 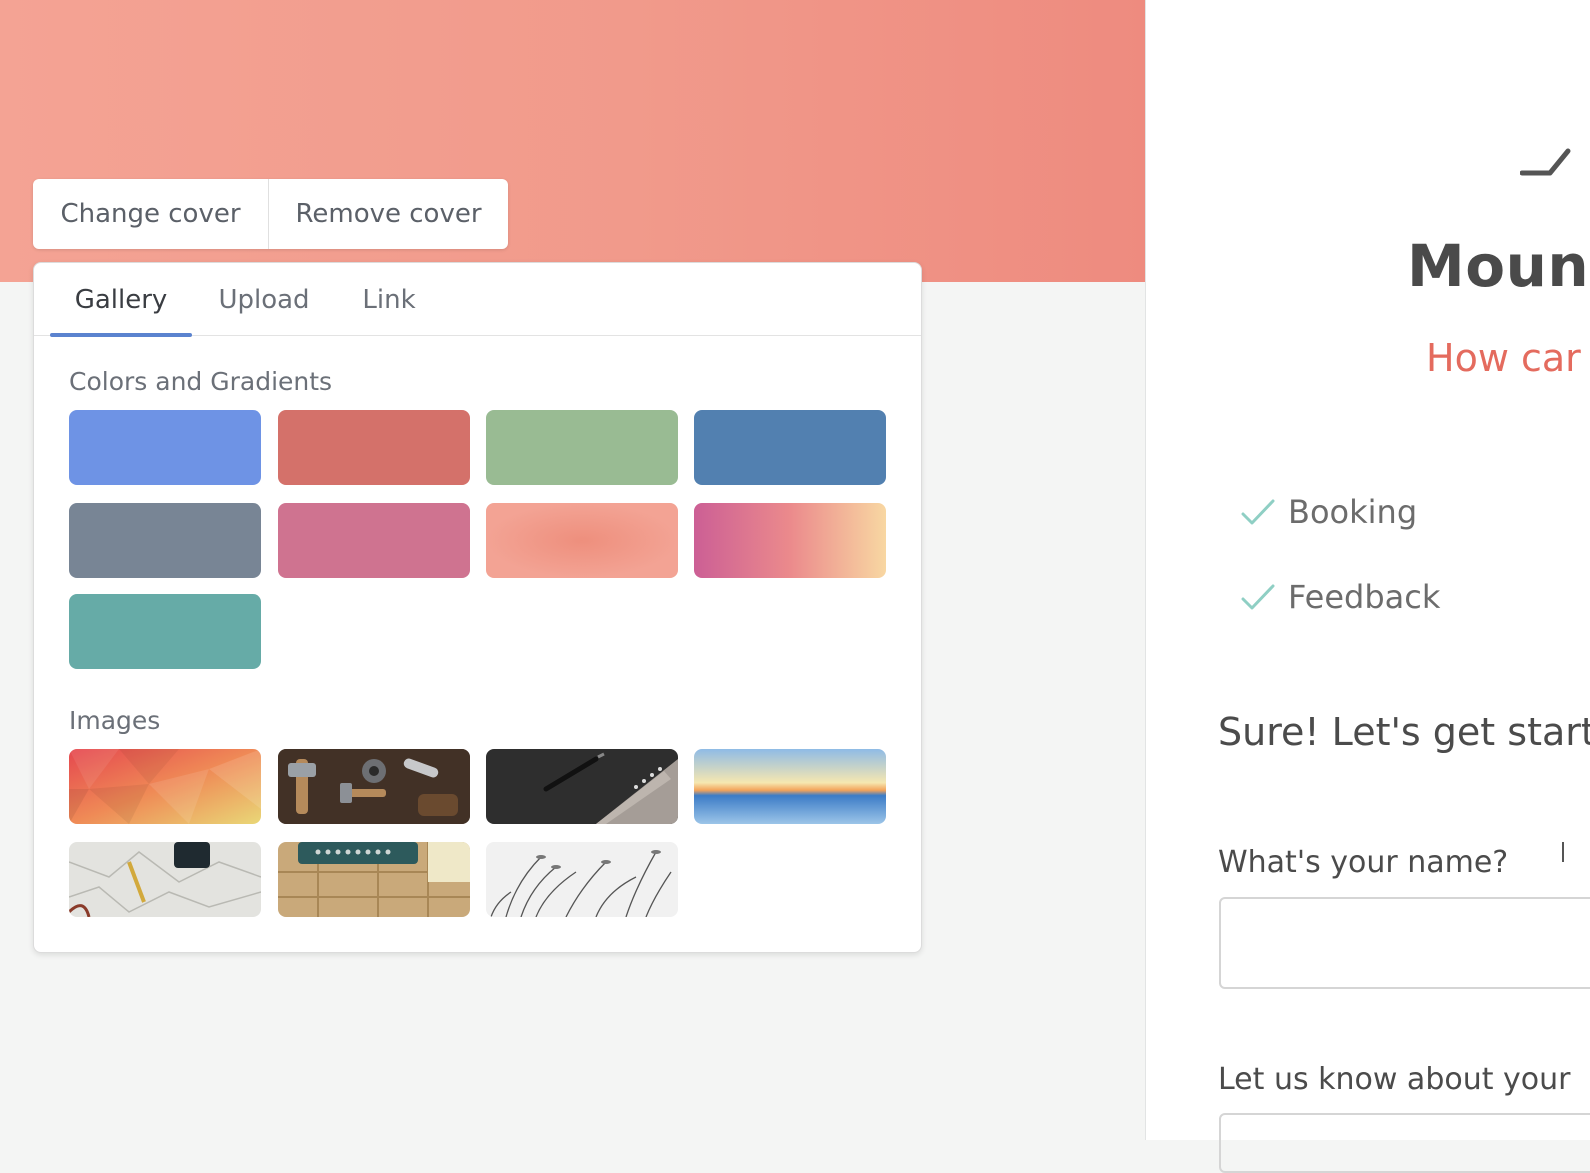 What do you see at coordinates (1363, 862) in the screenshot?
I see `name-label: What's your name?` at bounding box center [1363, 862].